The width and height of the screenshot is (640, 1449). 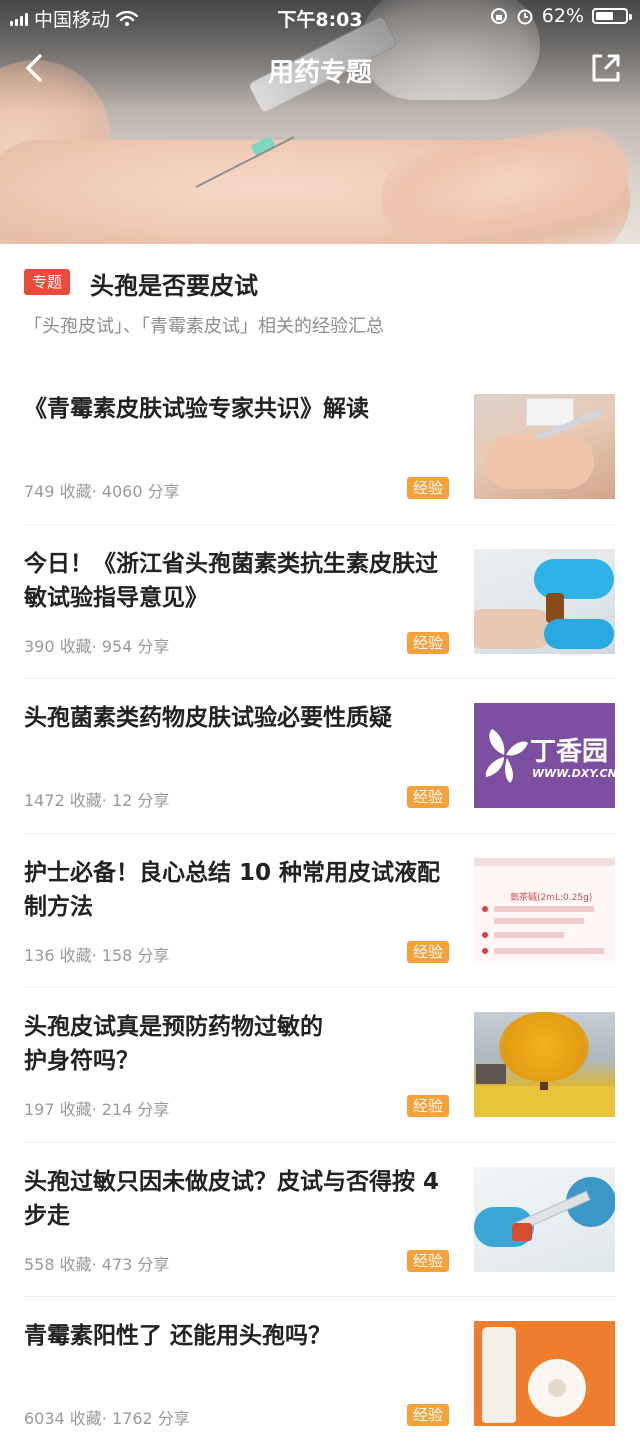 I want to click on article-item: 头孢皮试真是预防药物过敏的 护身符吗？ 197 收藏· 214 分享 经验, so click(x=320, y=1065).